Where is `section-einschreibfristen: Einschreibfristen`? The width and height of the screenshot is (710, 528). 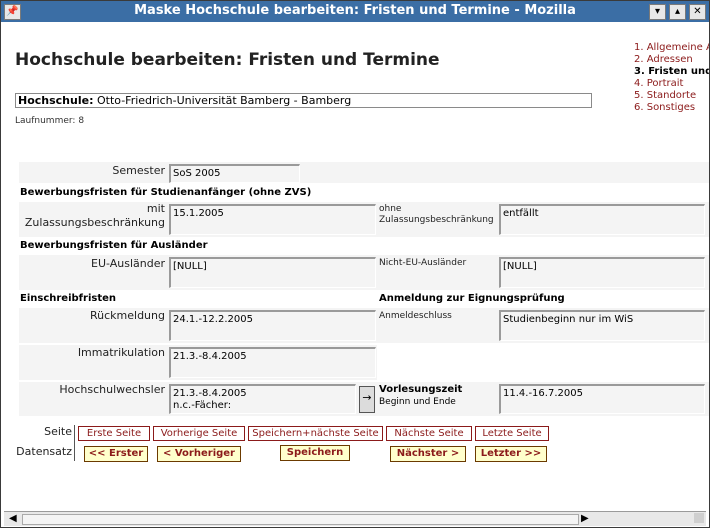 section-einschreibfristen: Einschreibfristen is located at coordinates (68, 298).